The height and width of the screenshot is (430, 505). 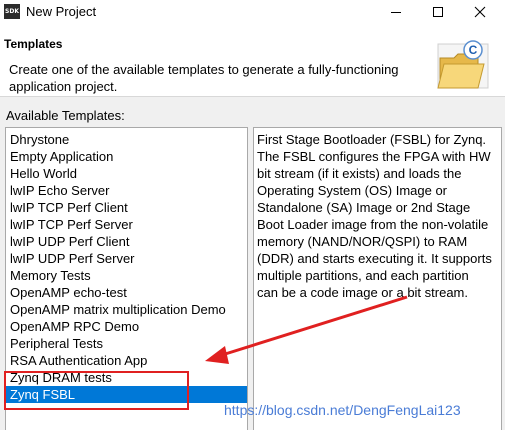 I want to click on close-button, so click(x=480, y=12).